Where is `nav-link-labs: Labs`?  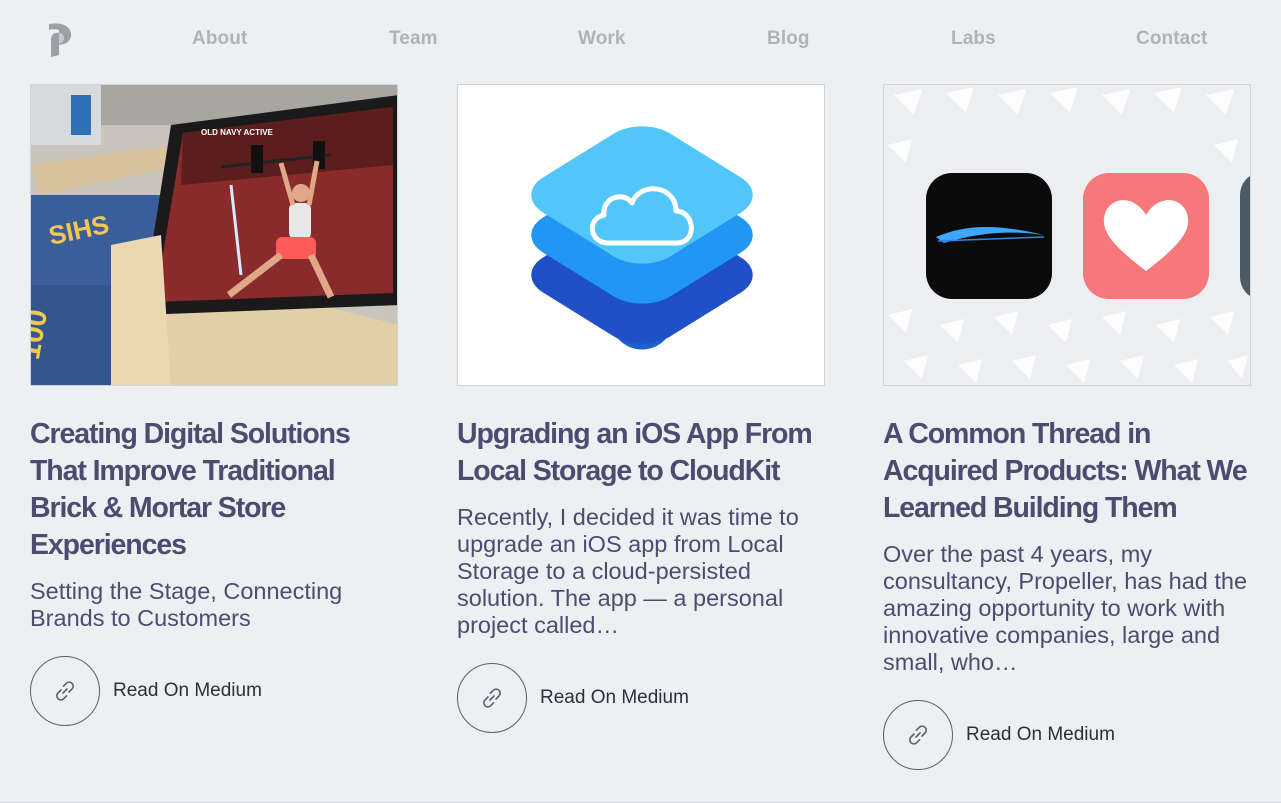 nav-link-labs: Labs is located at coordinates (973, 39).